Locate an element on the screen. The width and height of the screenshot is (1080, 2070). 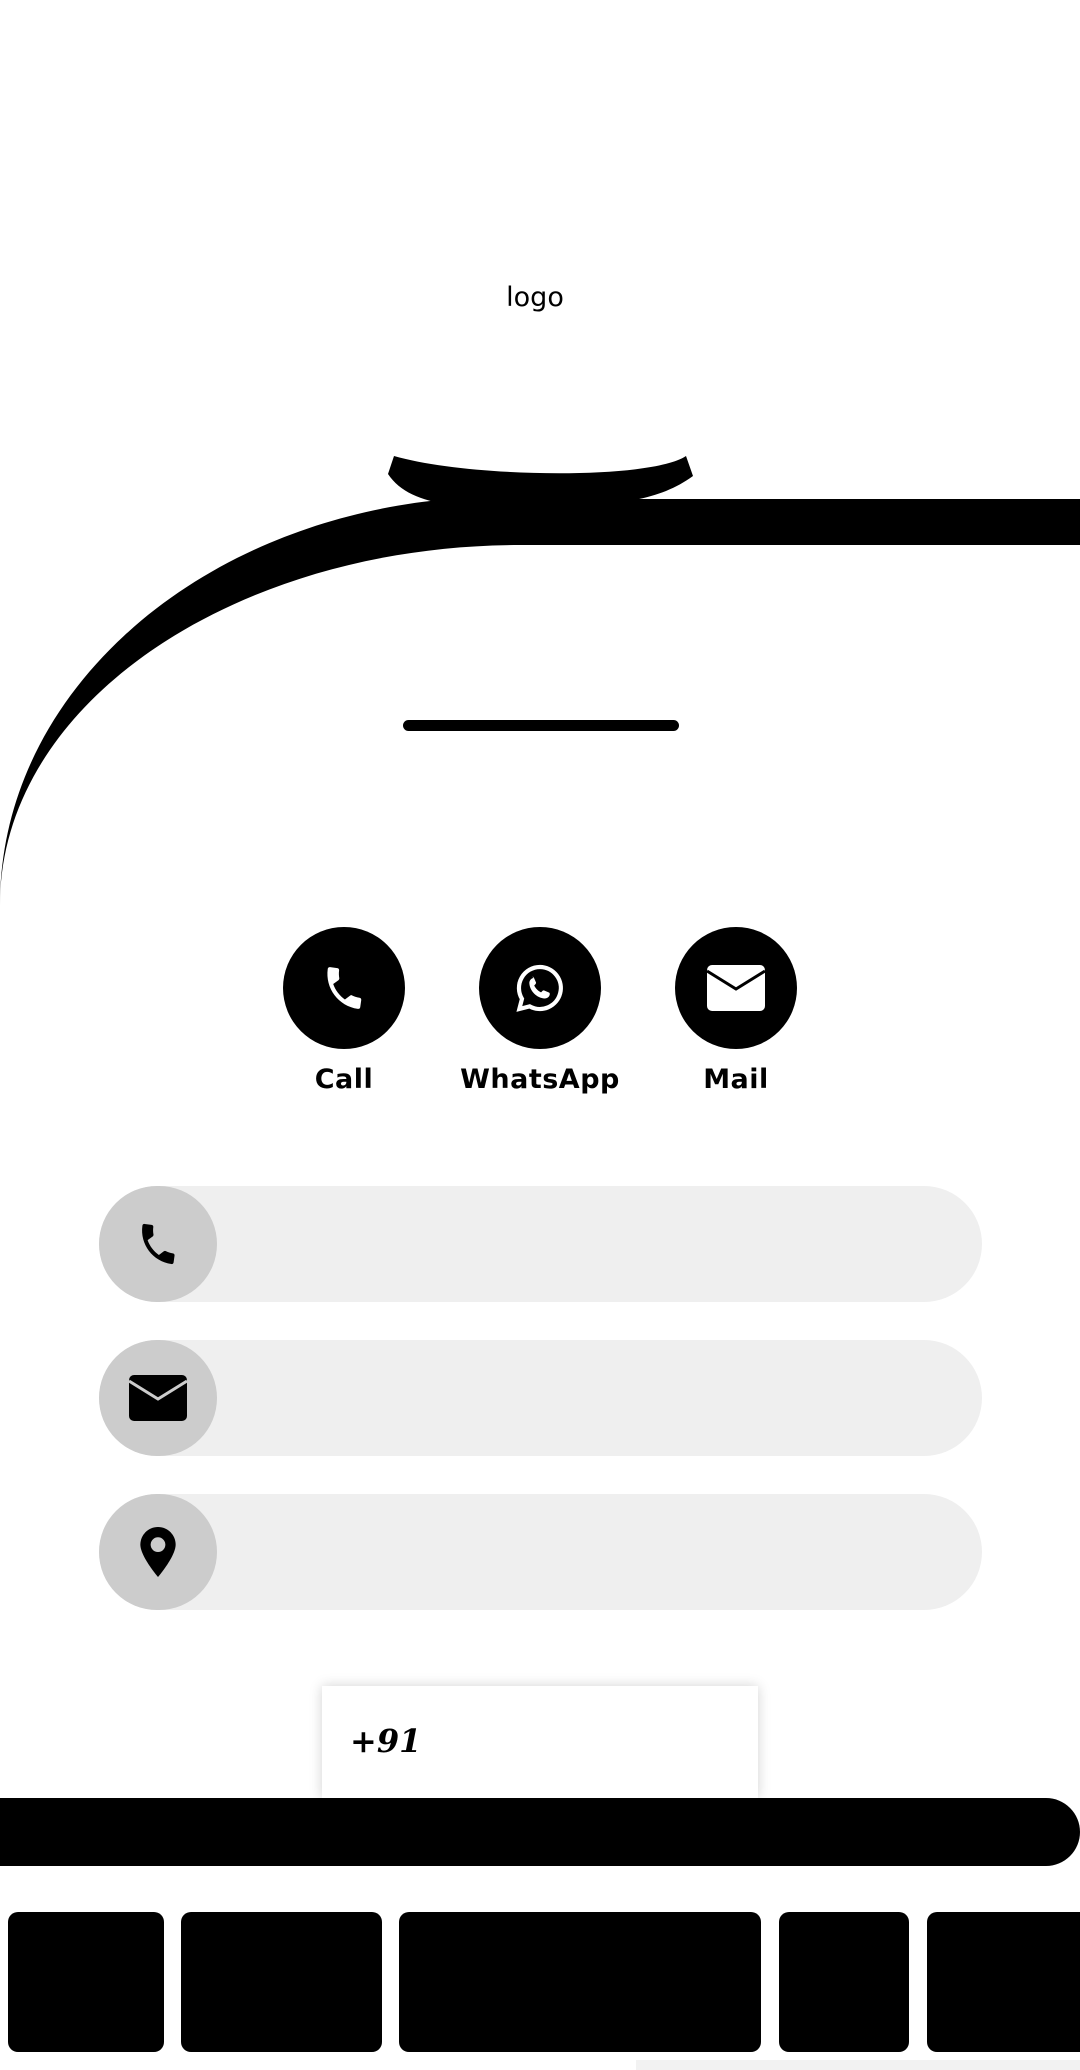
whatsapp-action: WhatsApp is located at coordinates (540, 1012).